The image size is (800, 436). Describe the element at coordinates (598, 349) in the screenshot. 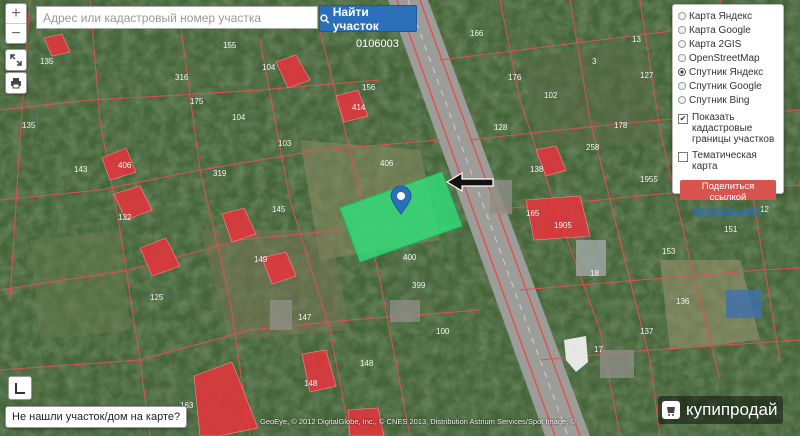

I see `parcel-label: 17` at that location.